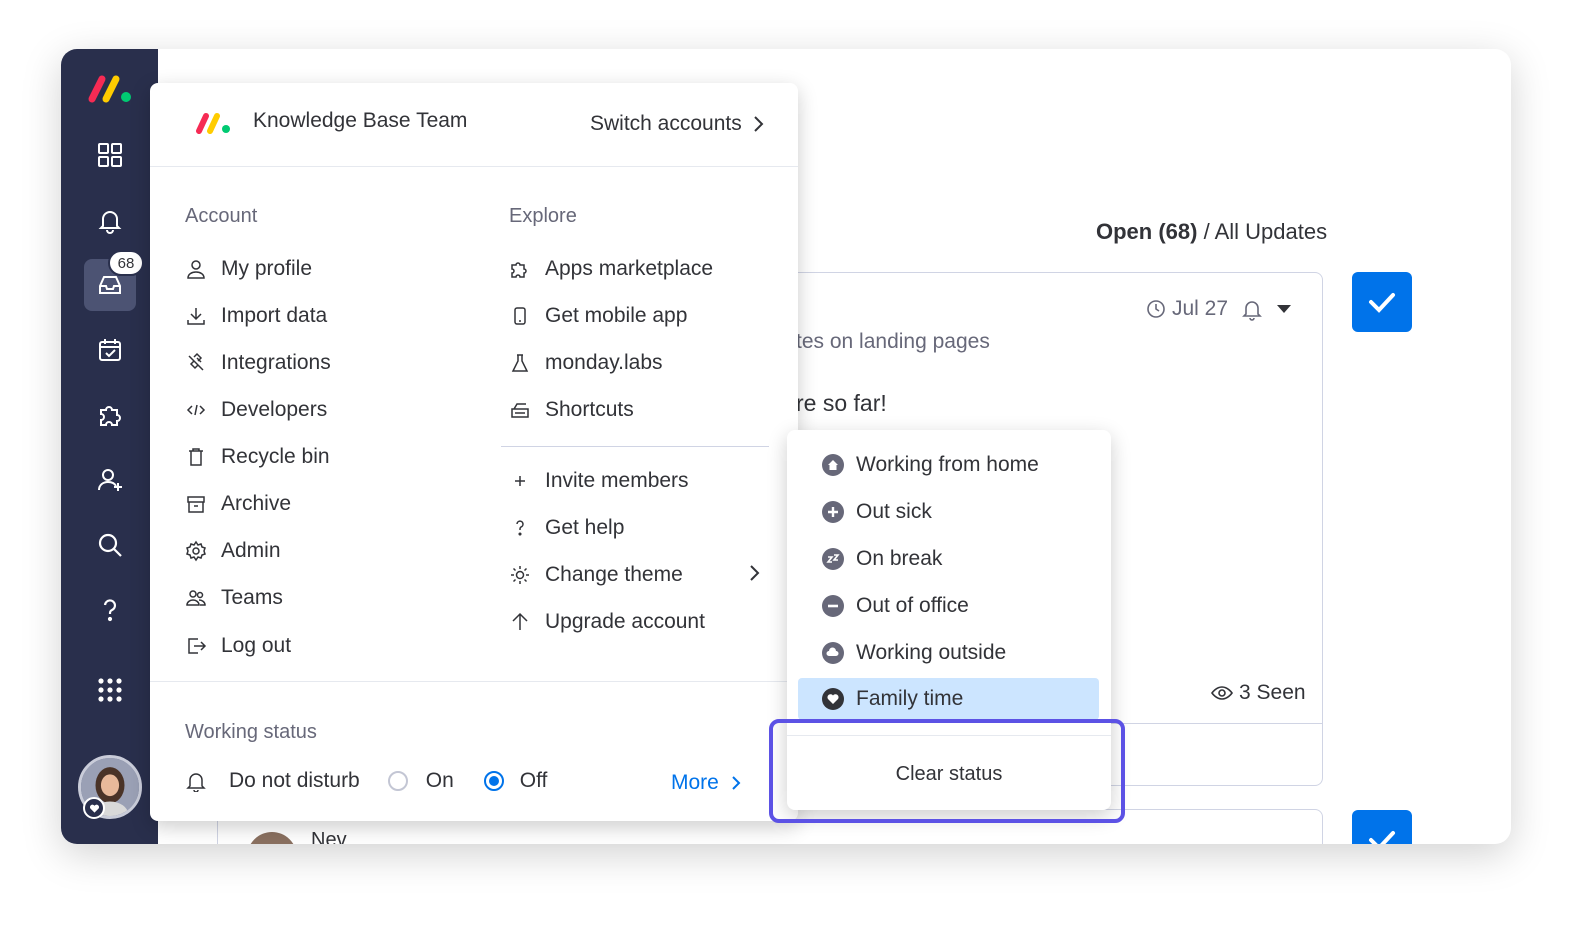 This screenshot has height=929, width=1595. What do you see at coordinates (275, 456) in the screenshot?
I see `menu-item-label: Recycle bin` at bounding box center [275, 456].